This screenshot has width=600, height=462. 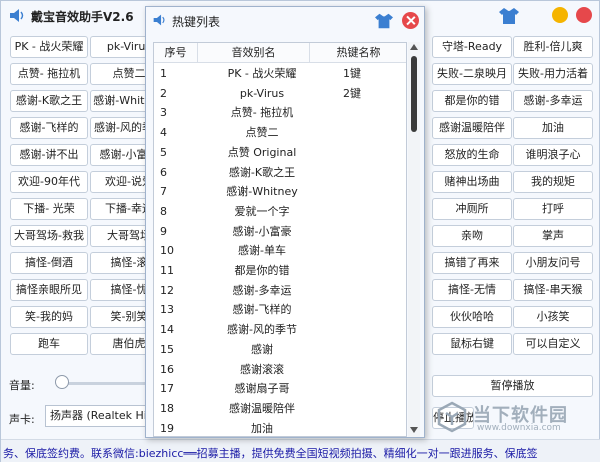 What do you see at coordinates (358, 53) in the screenshot?
I see `column-header-hotkey: 热键名称` at bounding box center [358, 53].